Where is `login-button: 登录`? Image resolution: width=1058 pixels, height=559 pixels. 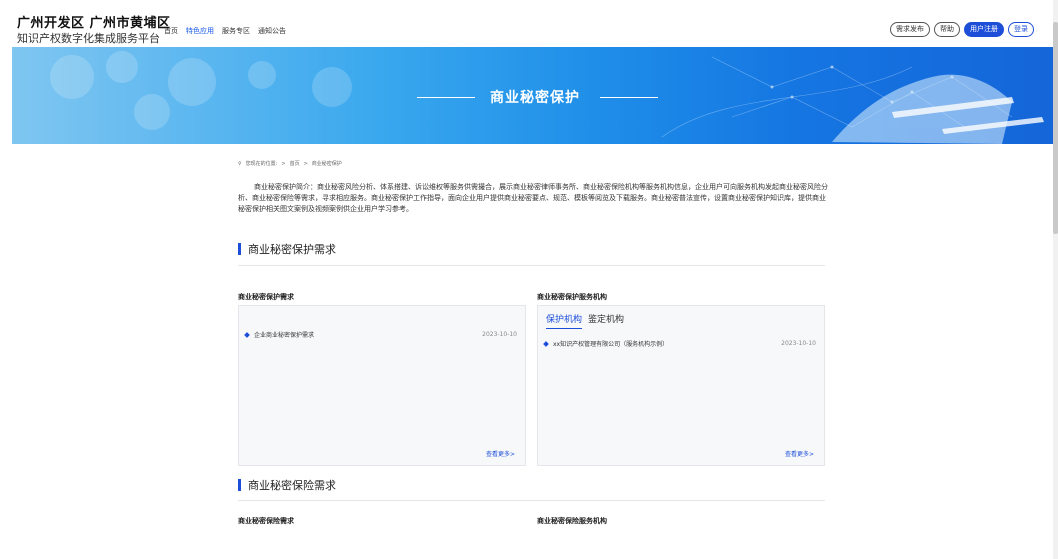
login-button: 登录 is located at coordinates (1021, 29).